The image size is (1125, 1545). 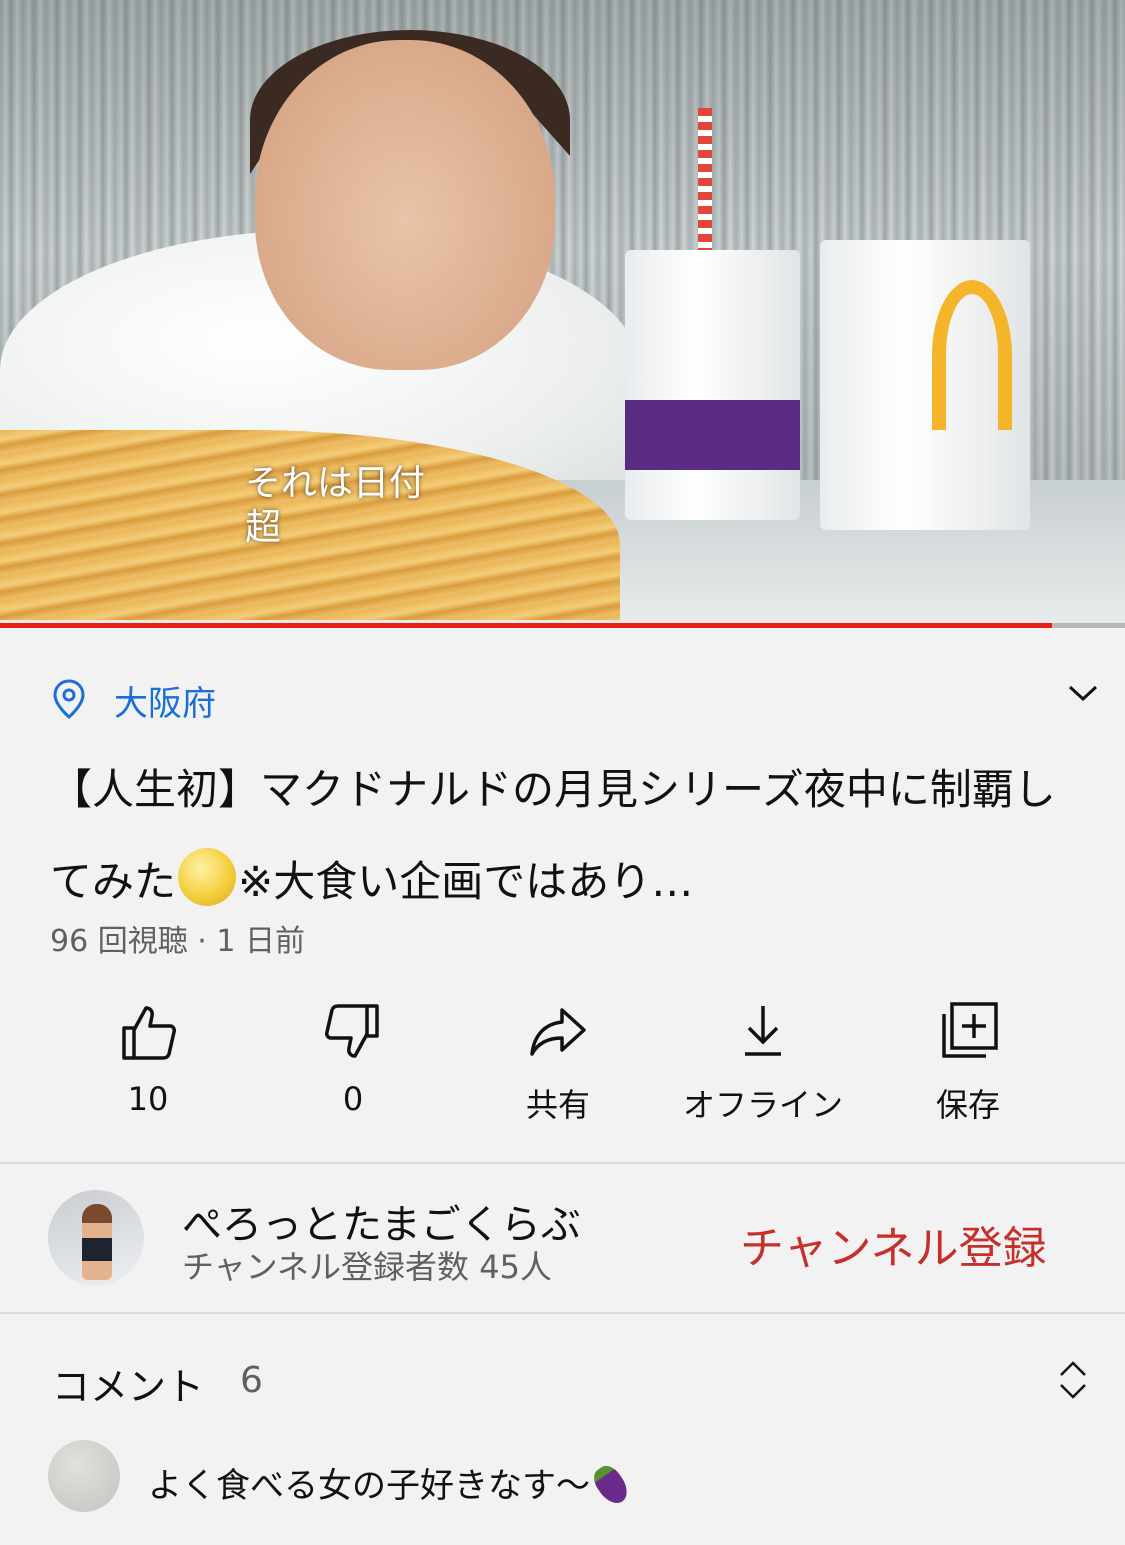 I want to click on commenter-avatar, so click(x=84, y=1476).